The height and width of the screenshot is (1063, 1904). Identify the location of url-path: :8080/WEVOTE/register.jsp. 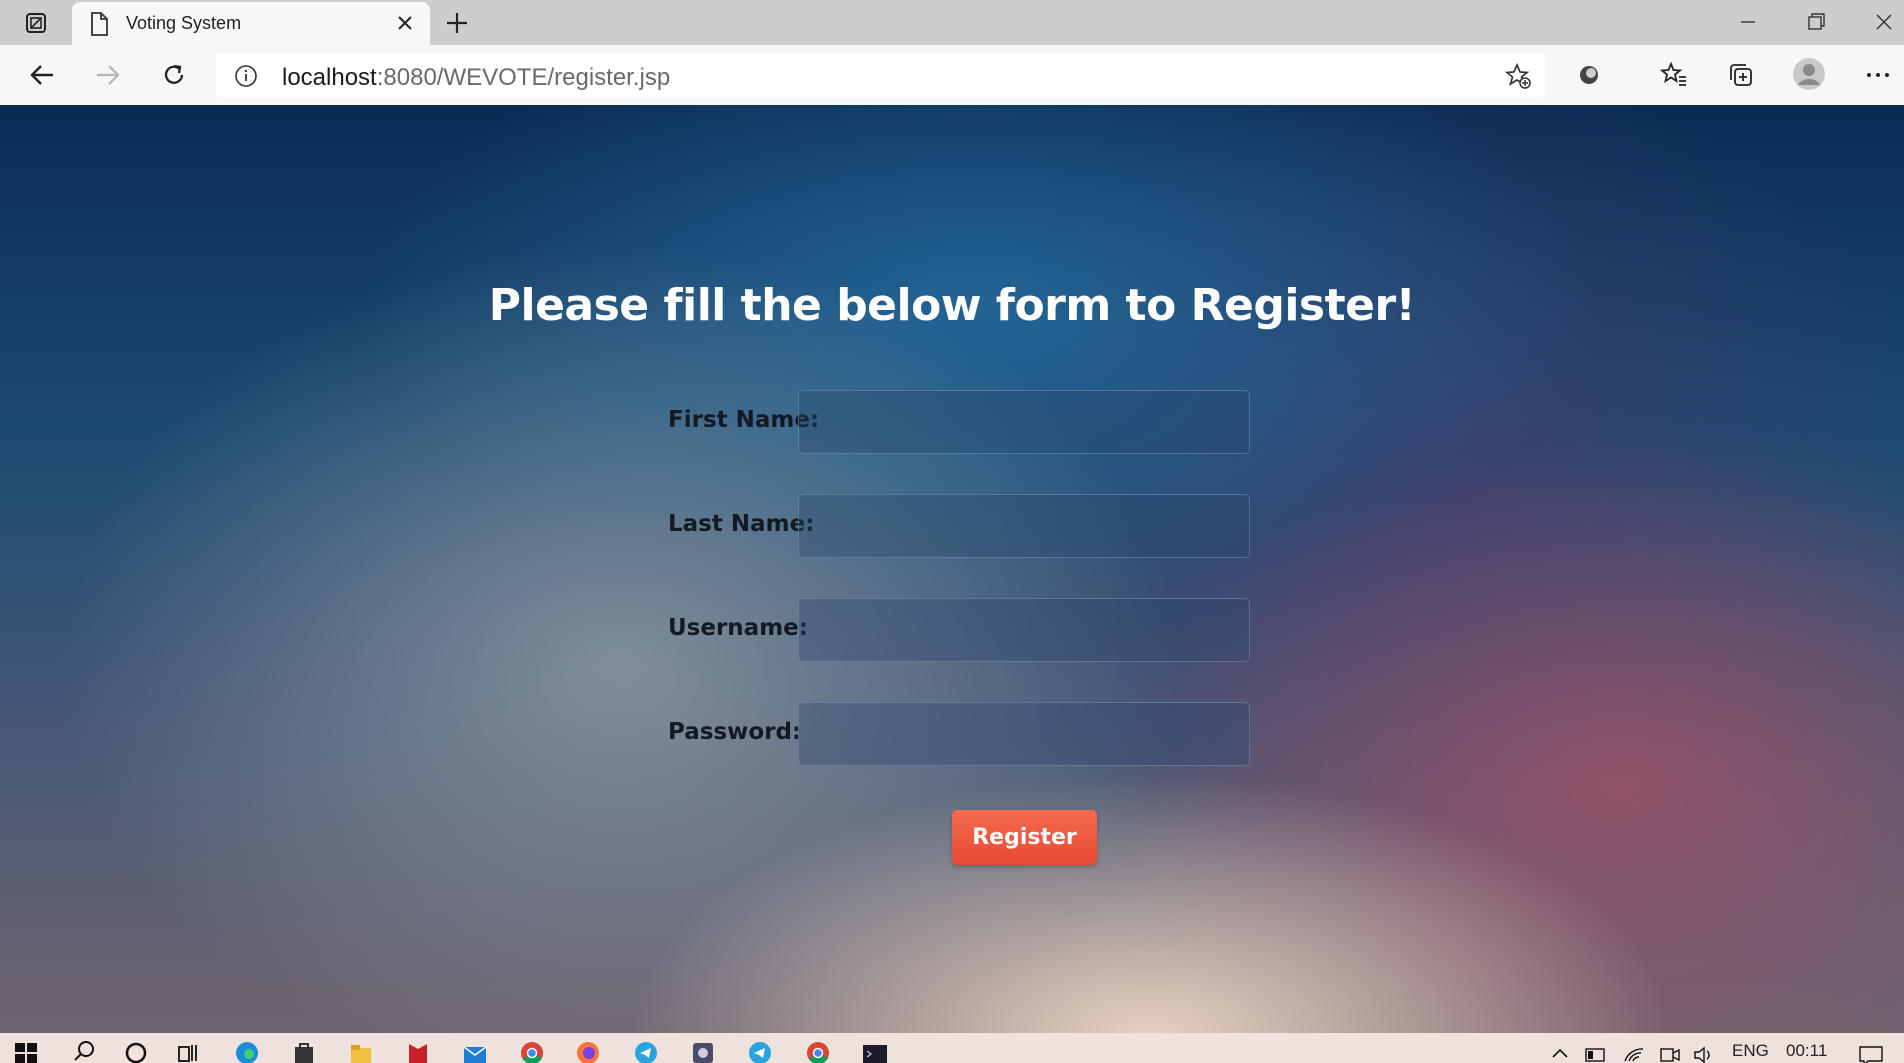
(523, 77).